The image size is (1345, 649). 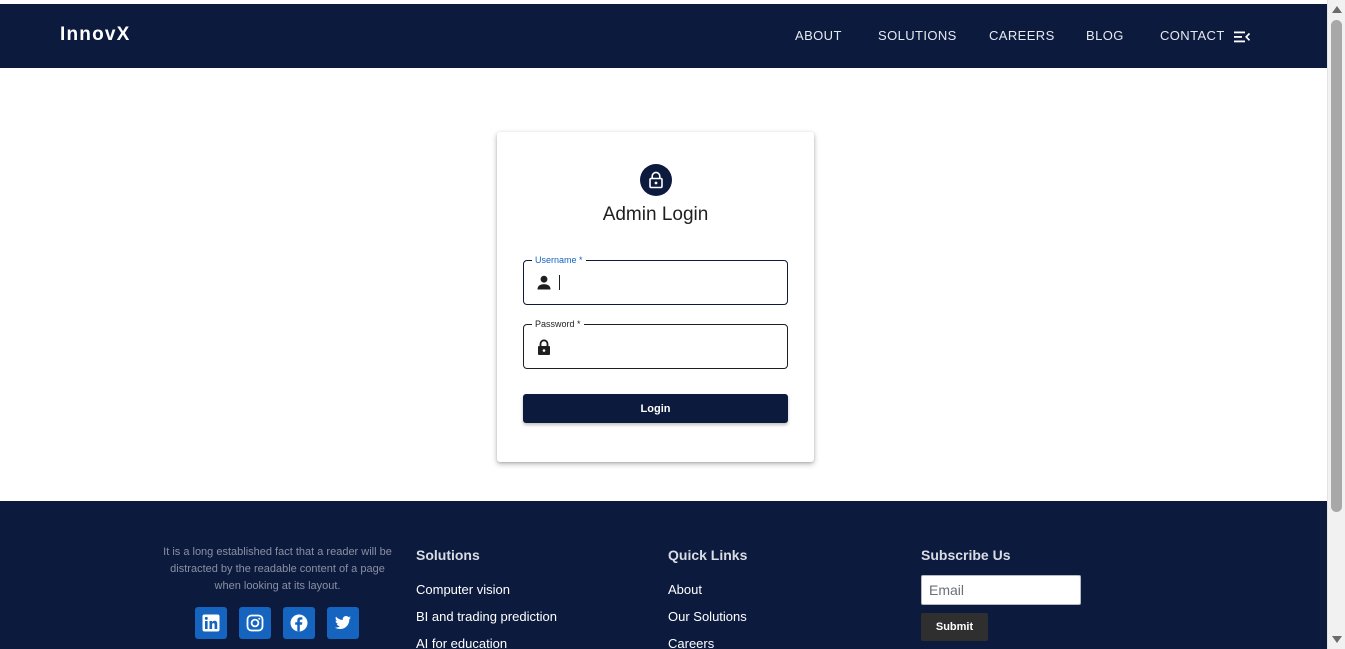 I want to click on password-field: Password *, so click(x=655, y=343).